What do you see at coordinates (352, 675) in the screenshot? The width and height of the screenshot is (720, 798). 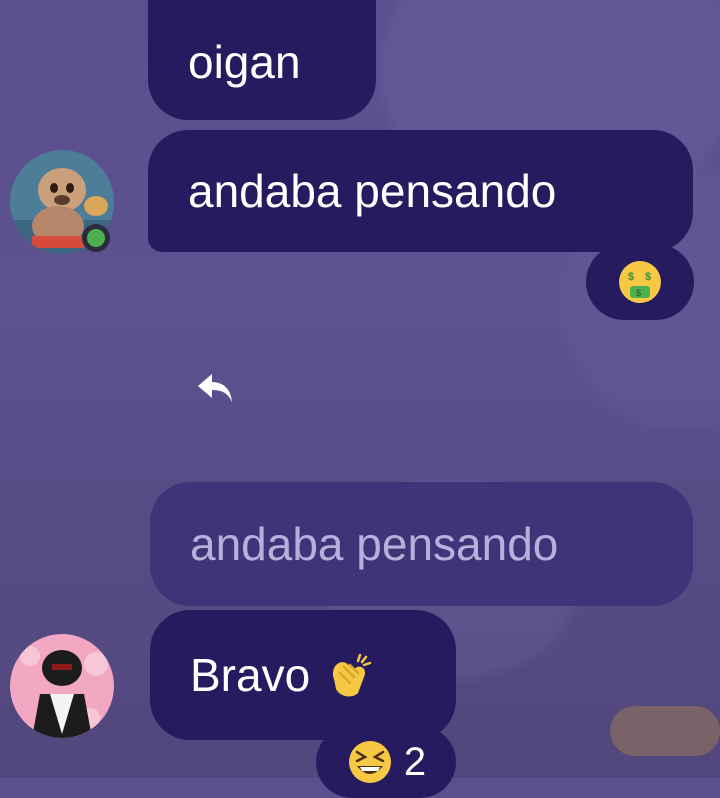 I see `clapping-hands-icon` at bounding box center [352, 675].